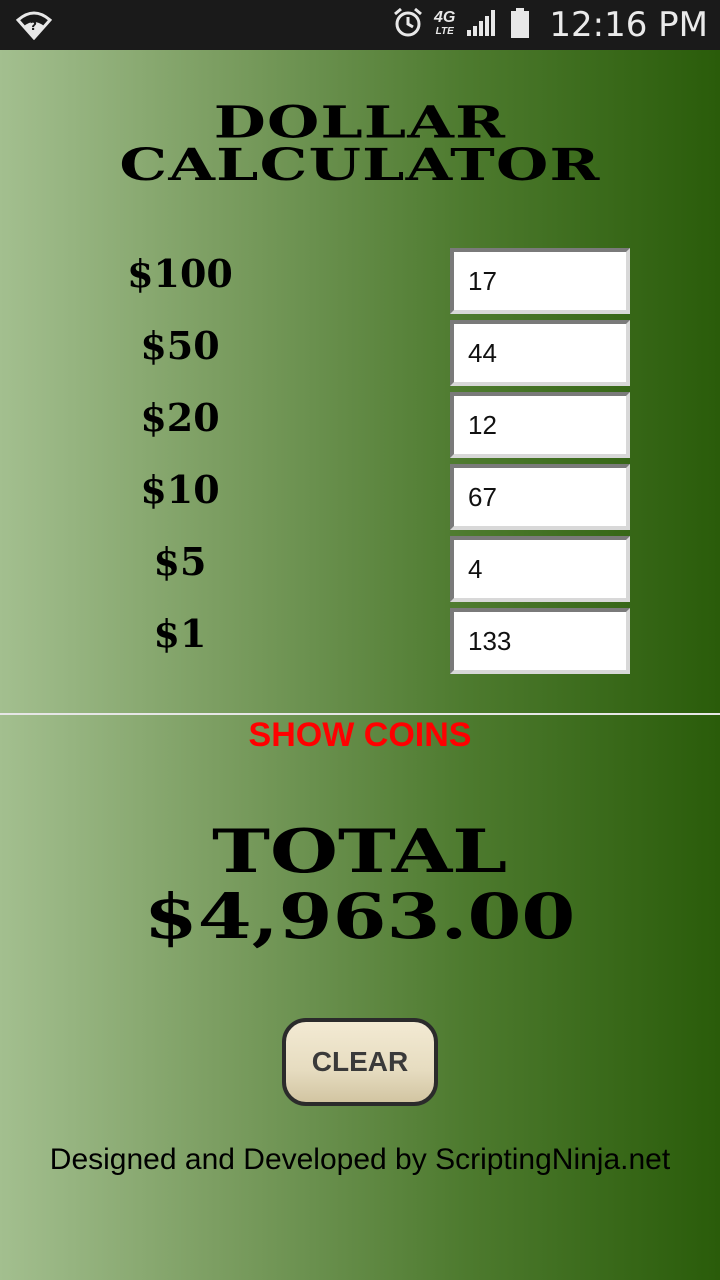 The height and width of the screenshot is (1280, 720). I want to click on denomination-row: $1 133, so click(360, 641).